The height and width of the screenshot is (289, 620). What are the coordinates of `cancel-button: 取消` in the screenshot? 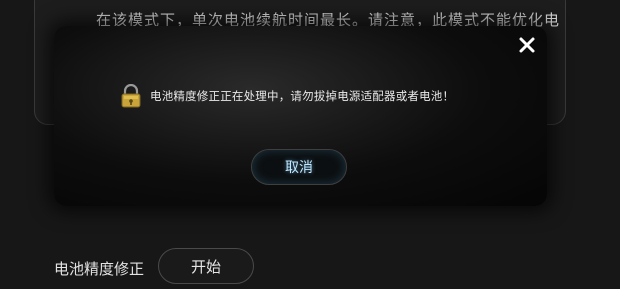 It's located at (299, 167).